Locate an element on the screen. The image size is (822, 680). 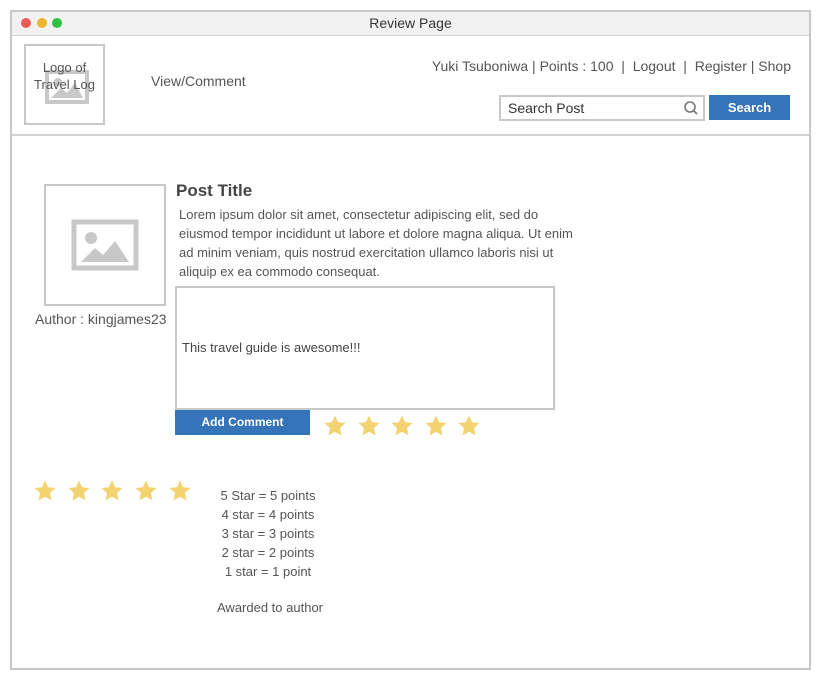
search-button: Search is located at coordinates (749, 107).